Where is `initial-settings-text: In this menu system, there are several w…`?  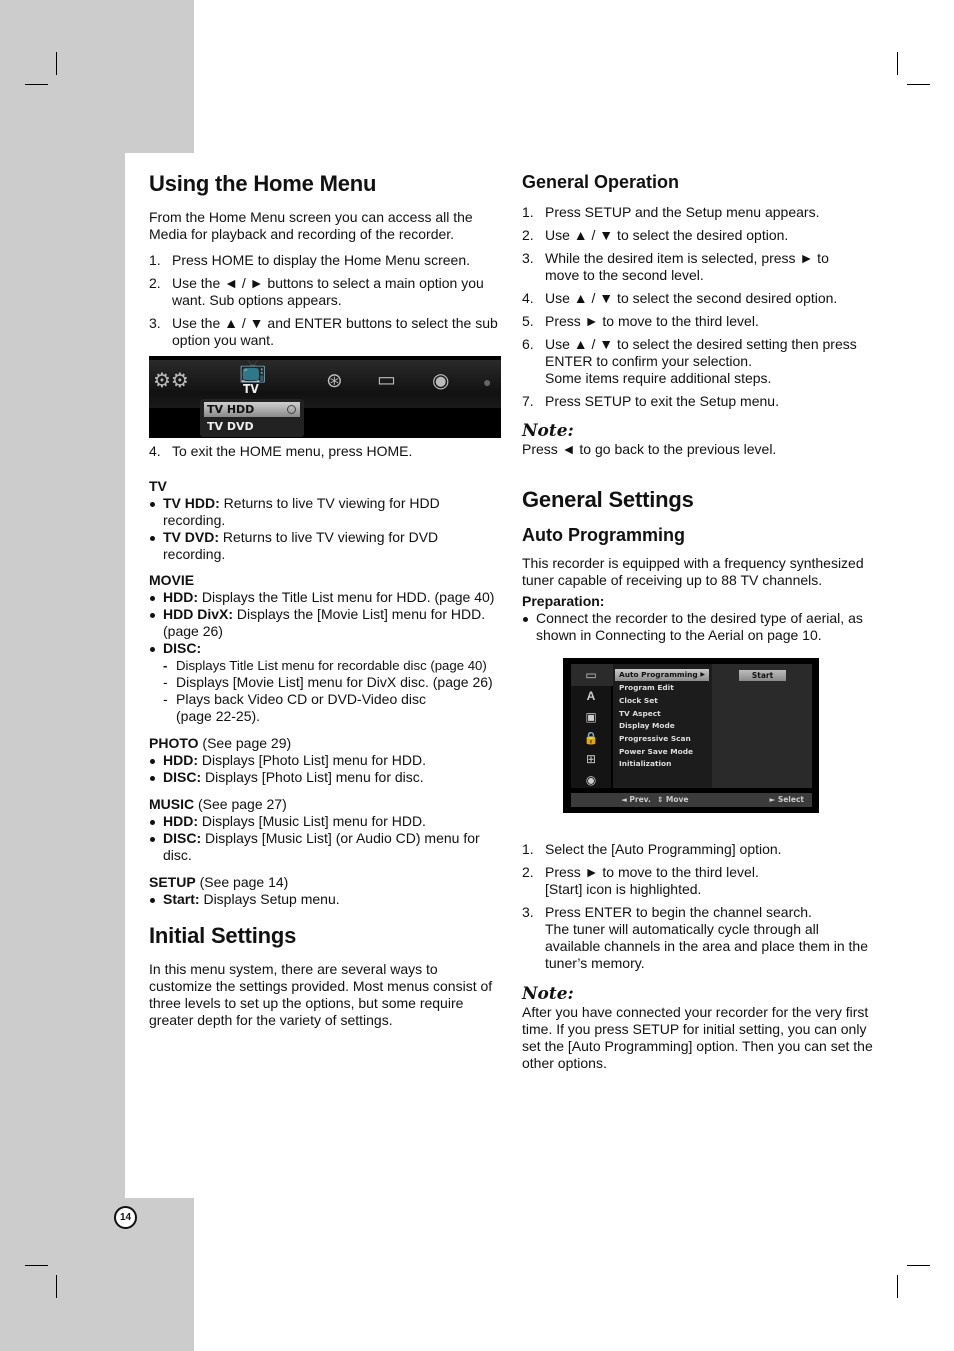
initial-settings-text: In this menu system, there are several w… is located at coordinates (321, 994).